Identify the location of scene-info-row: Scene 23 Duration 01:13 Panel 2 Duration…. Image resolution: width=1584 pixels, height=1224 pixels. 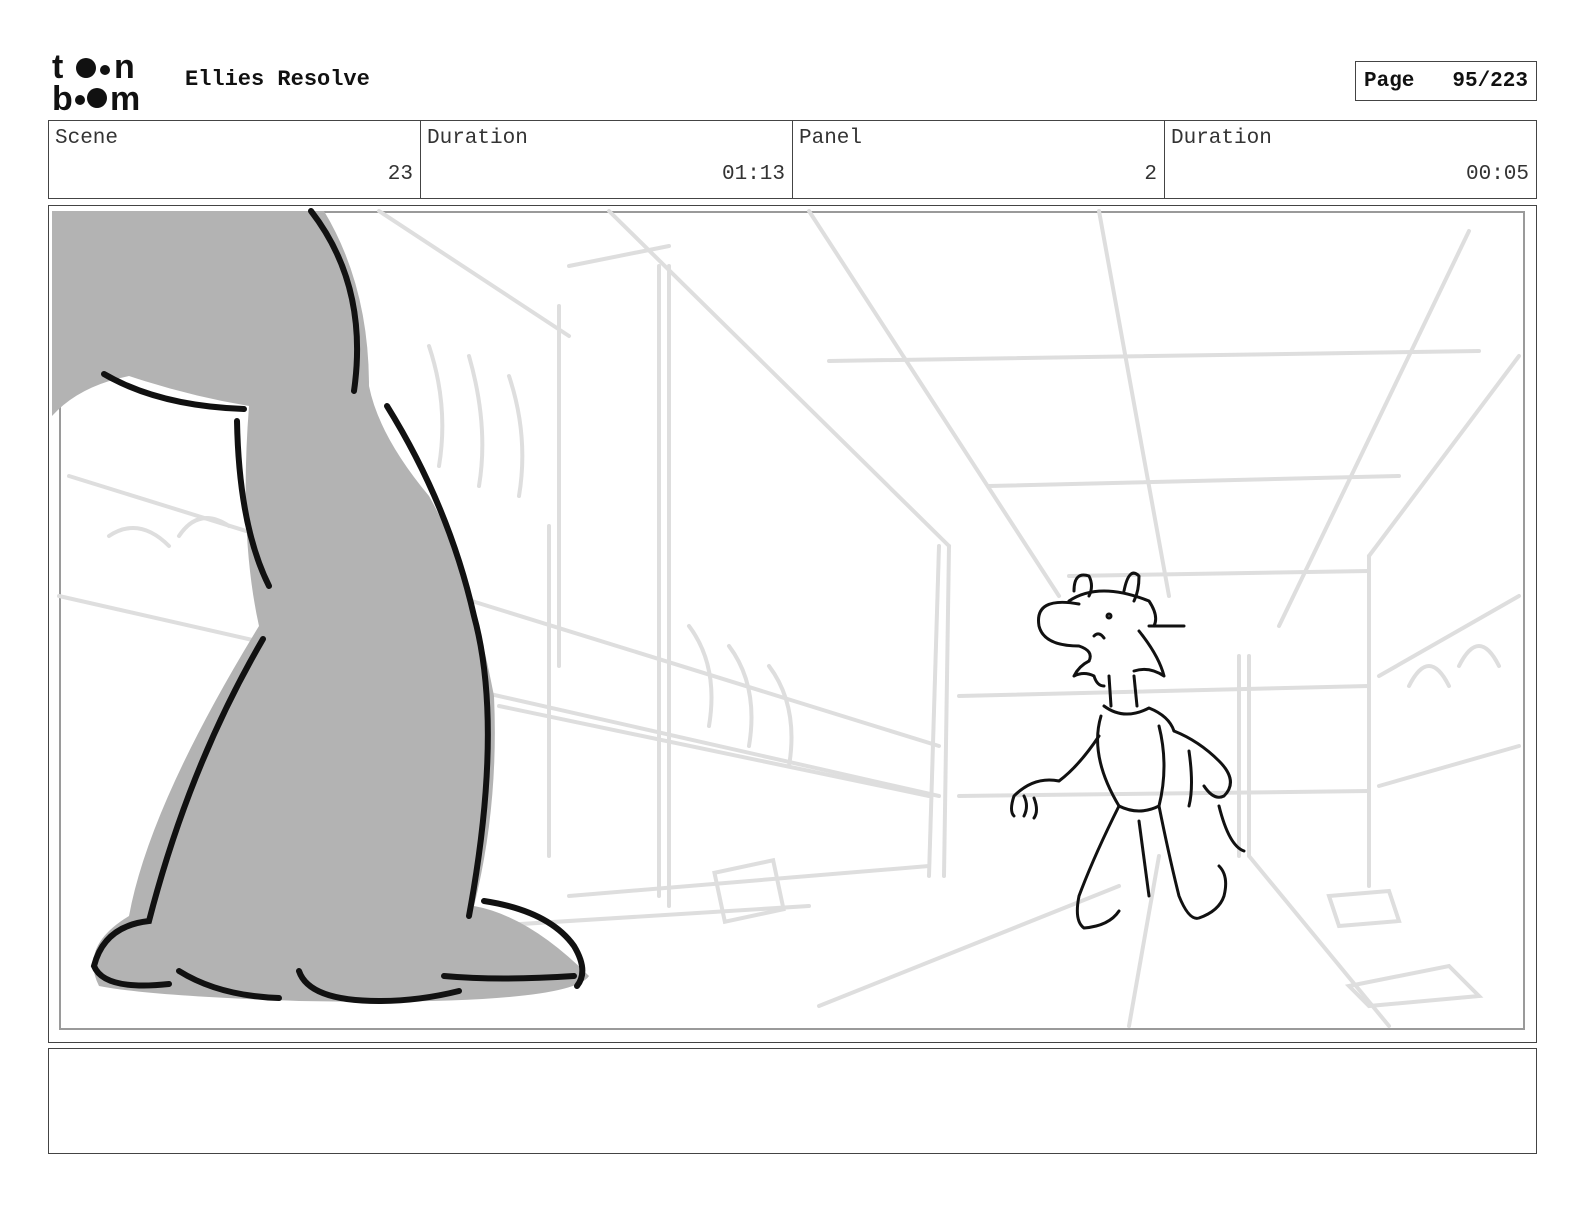
(792, 159).